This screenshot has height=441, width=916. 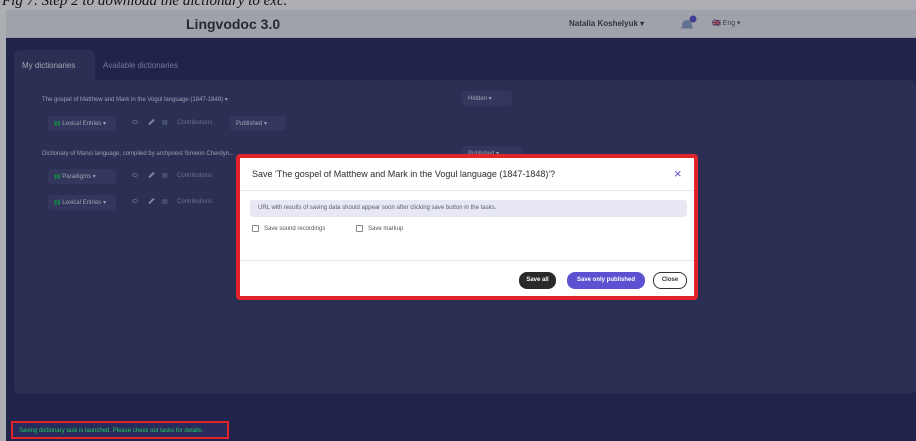 I want to click on save-markup-checkbox: Save markup, so click(x=379, y=228).